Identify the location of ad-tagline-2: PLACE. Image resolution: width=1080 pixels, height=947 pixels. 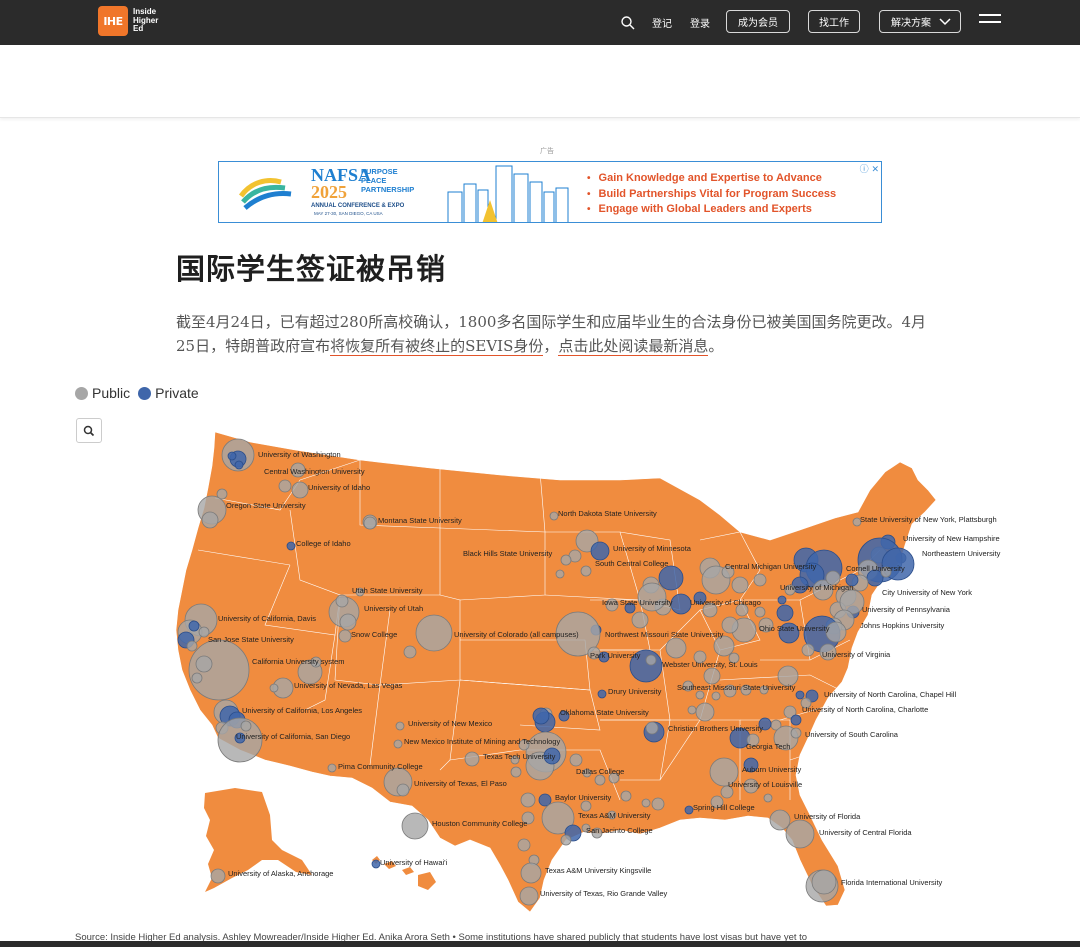
(374, 180).